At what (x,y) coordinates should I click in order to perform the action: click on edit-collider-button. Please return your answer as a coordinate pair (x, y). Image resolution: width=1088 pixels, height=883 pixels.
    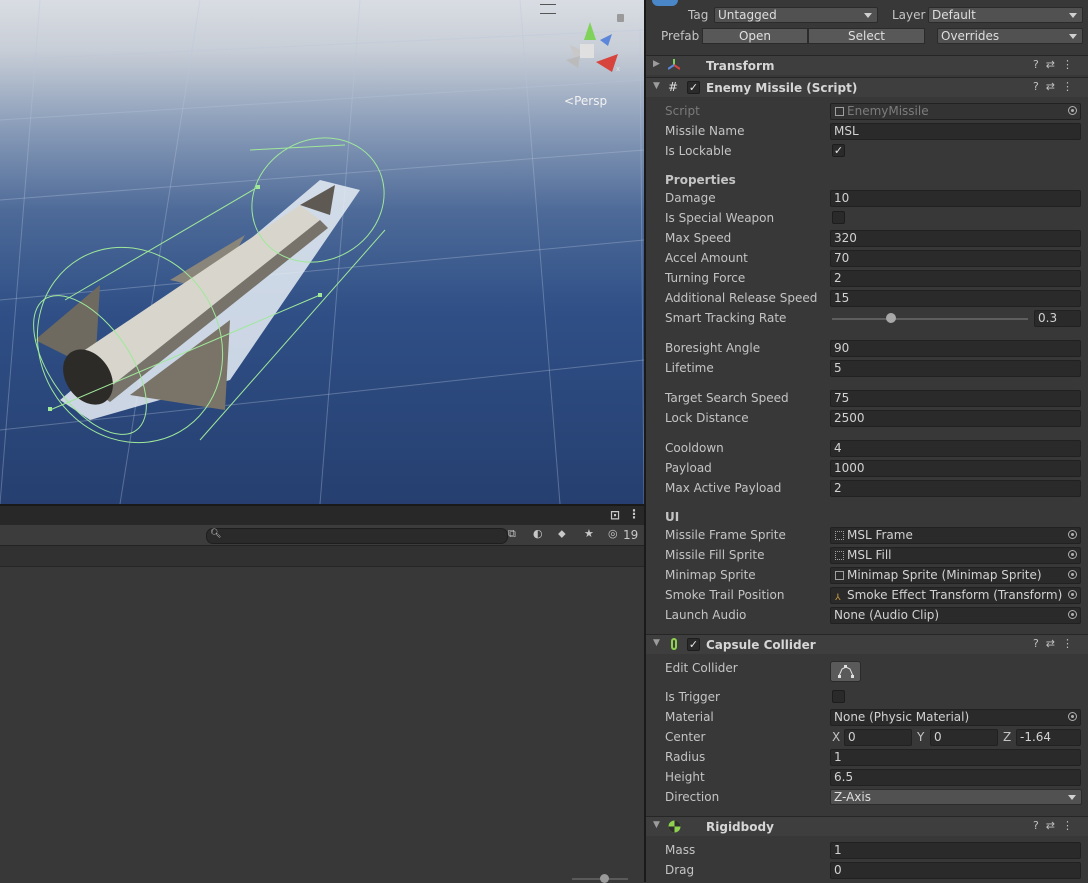
    Looking at the image, I should click on (845, 671).